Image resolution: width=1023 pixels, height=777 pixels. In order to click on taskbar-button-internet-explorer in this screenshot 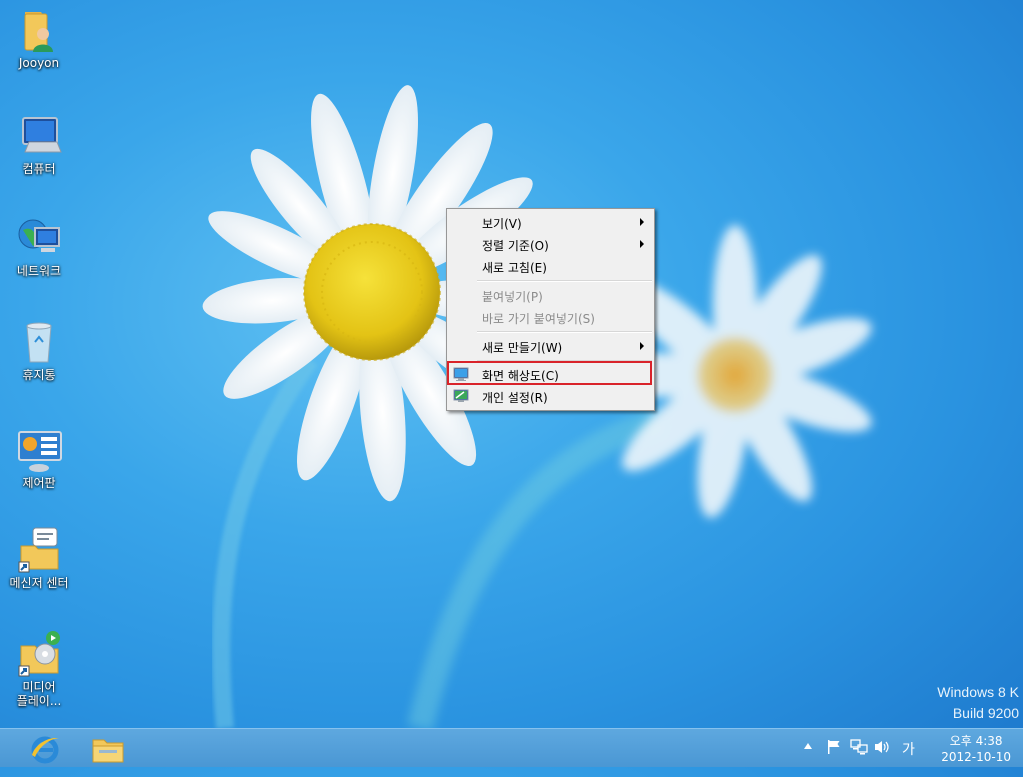, I will do `click(45, 748)`.